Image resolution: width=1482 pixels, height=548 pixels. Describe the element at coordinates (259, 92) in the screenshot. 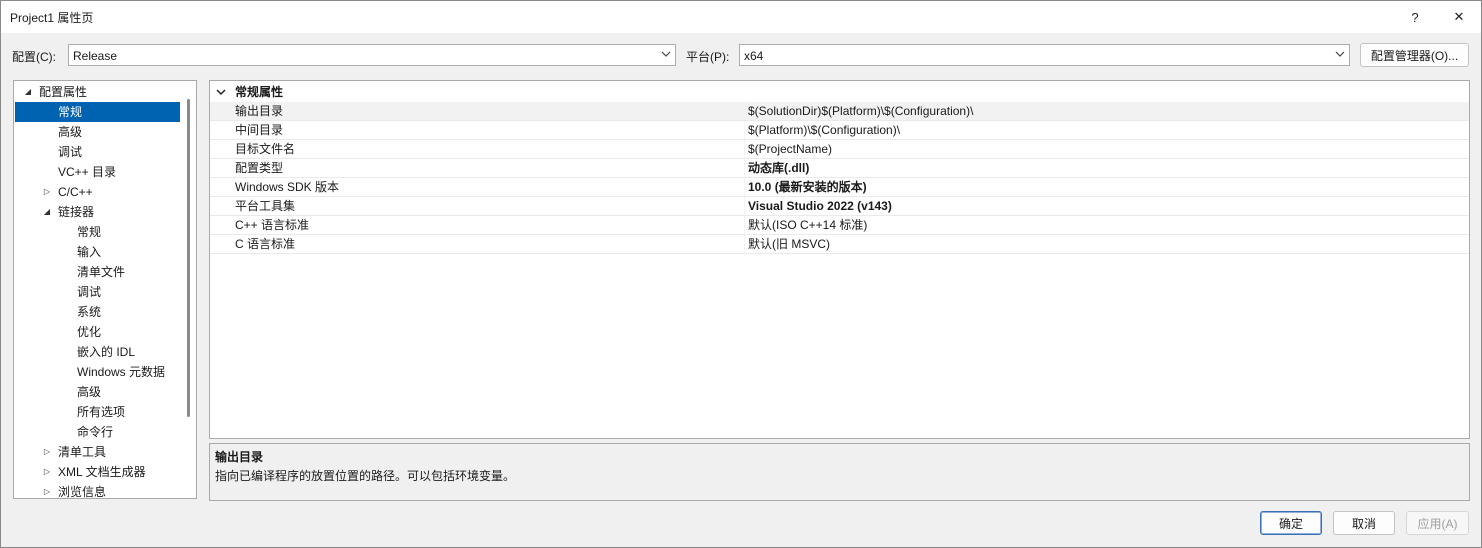

I see `section-title: 常规属性` at that location.